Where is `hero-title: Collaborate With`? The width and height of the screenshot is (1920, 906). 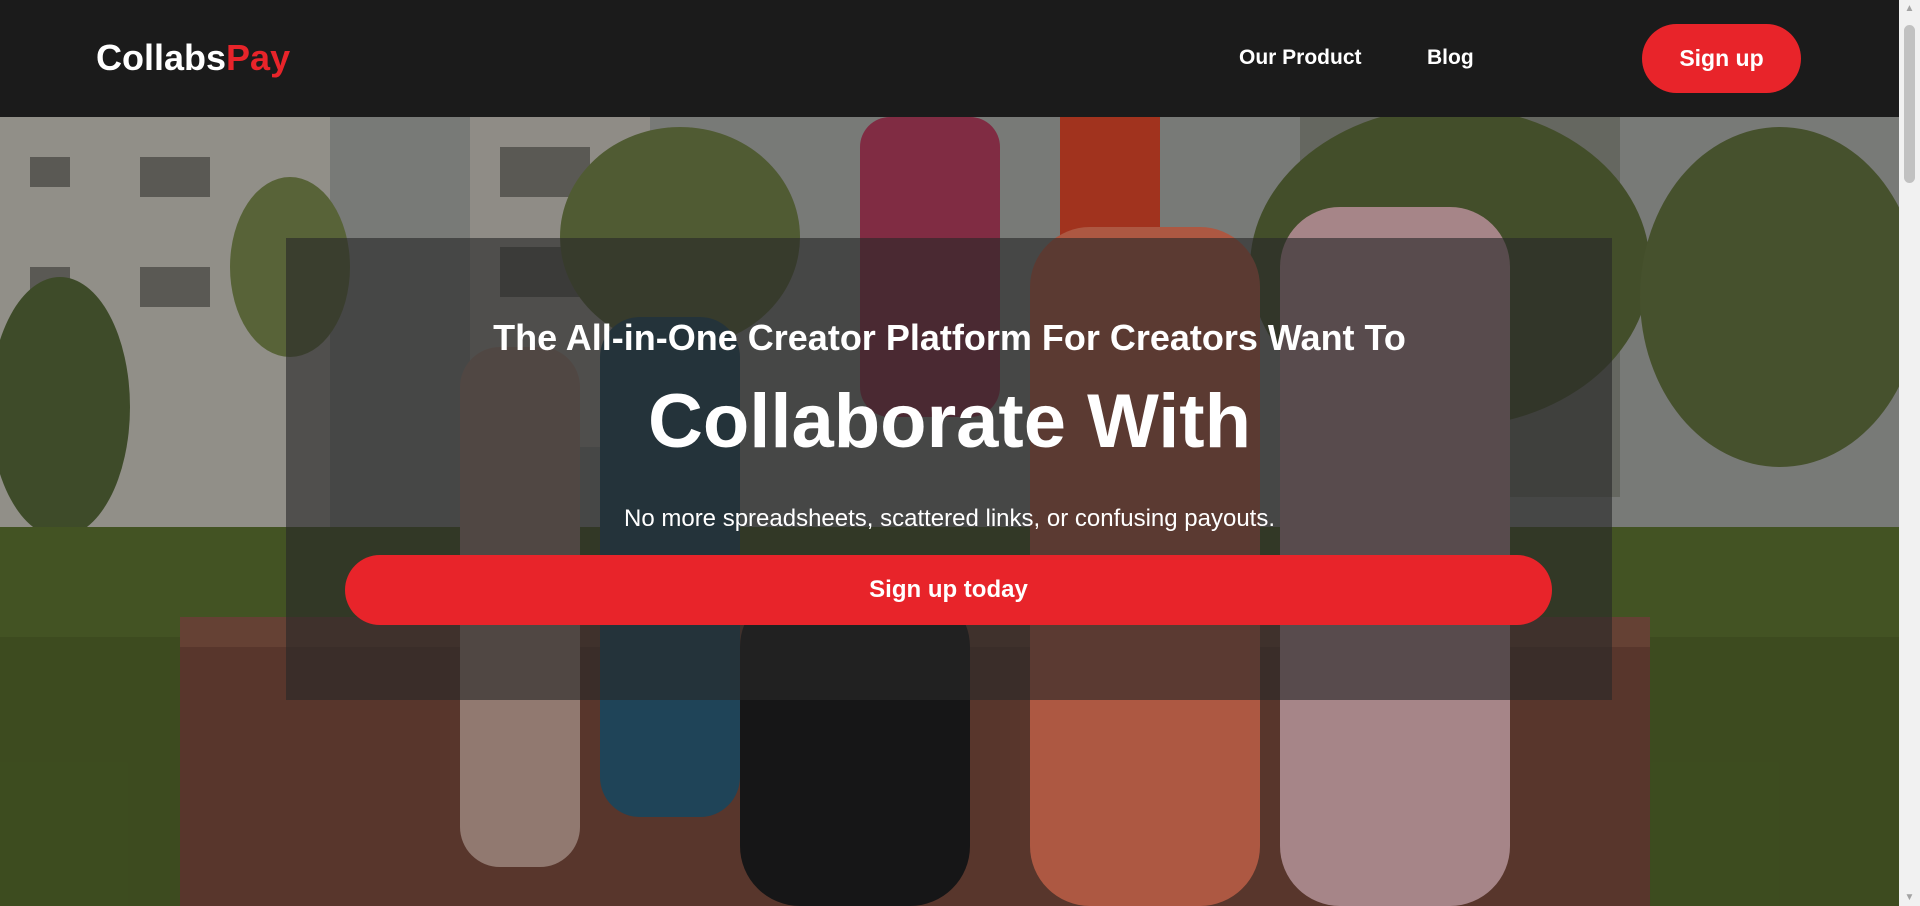
hero-title: Collaborate With is located at coordinates (949, 421).